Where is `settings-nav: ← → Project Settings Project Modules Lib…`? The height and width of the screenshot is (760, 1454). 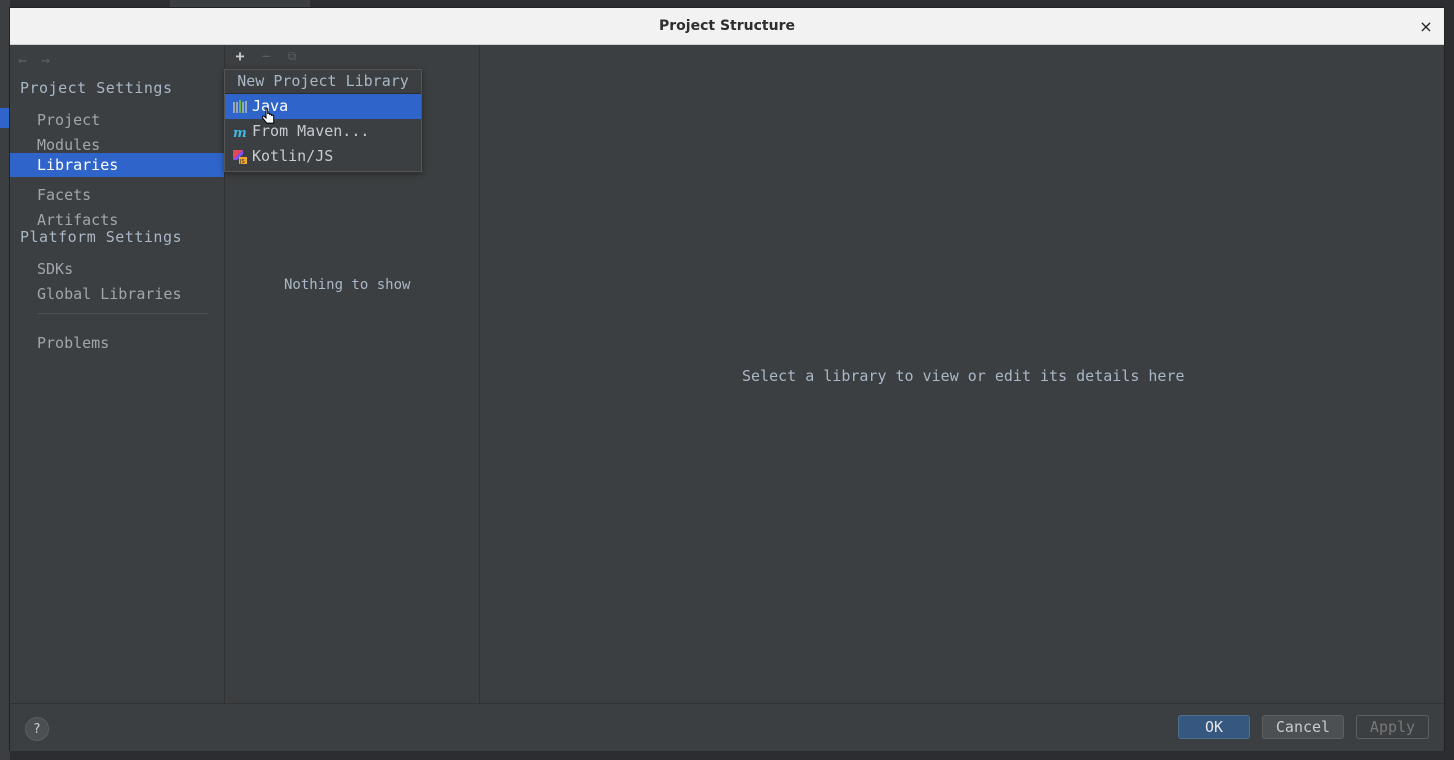
settings-nav: ← → Project Settings Project Modules Lib… is located at coordinates (117, 374).